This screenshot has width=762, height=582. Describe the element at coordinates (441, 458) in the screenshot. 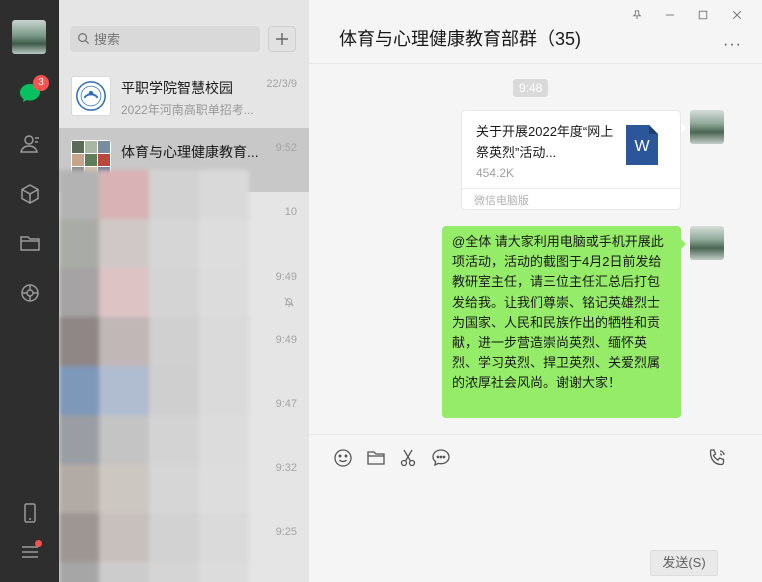

I see `chat-bubble-icon` at that location.